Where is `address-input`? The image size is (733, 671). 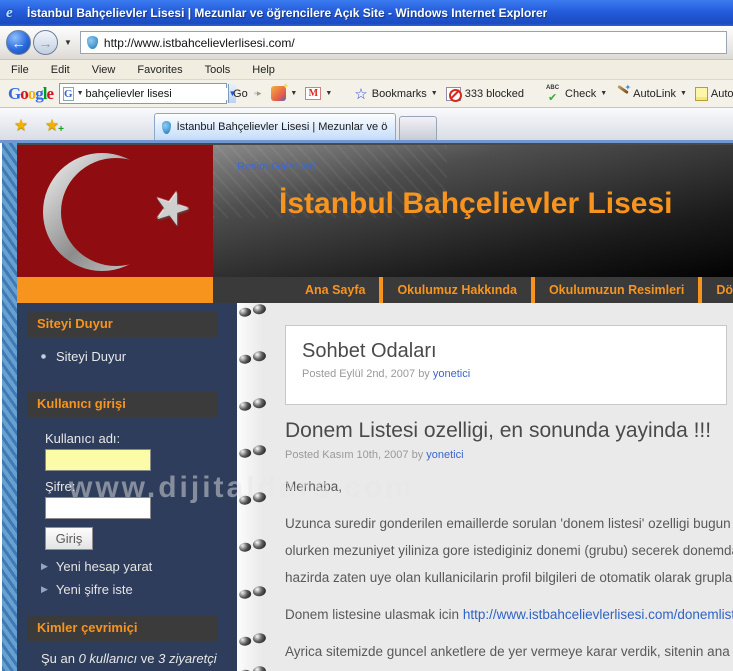 address-input is located at coordinates (411, 42).